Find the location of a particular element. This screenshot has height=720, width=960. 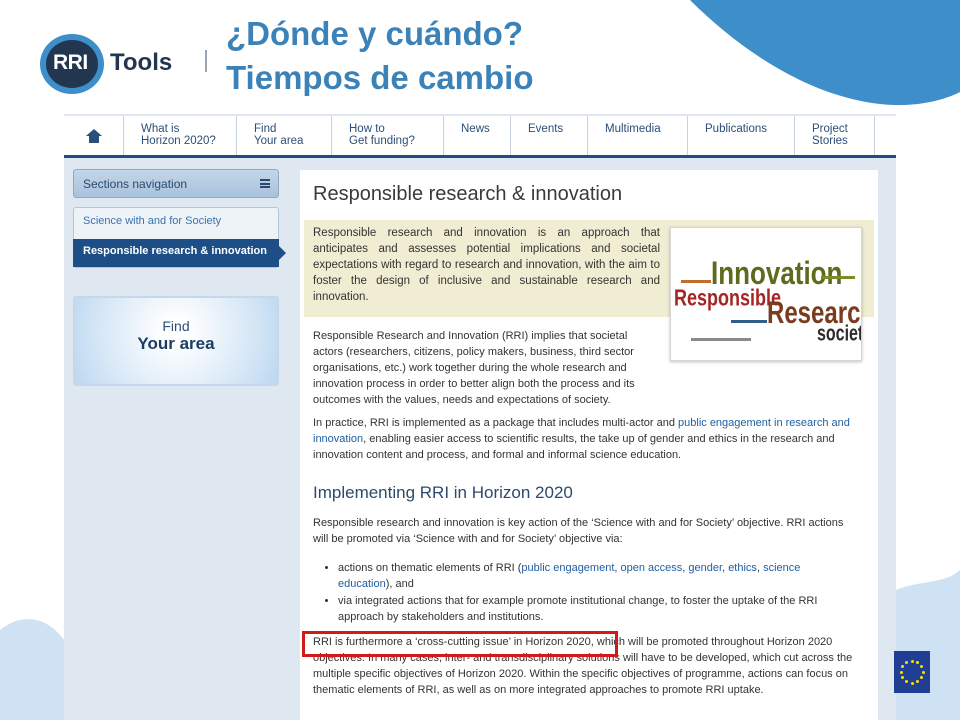

home-icon is located at coordinates (93, 135).